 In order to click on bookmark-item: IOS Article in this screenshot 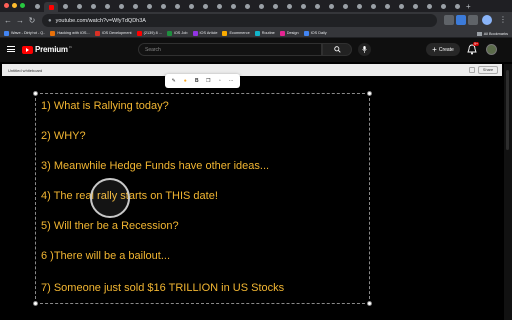, I will do `click(204, 33)`.